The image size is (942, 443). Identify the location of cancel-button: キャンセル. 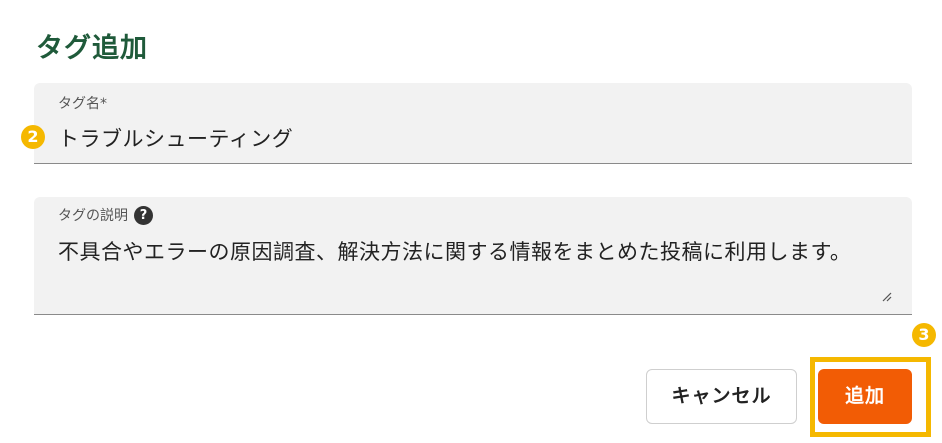
(721, 396).